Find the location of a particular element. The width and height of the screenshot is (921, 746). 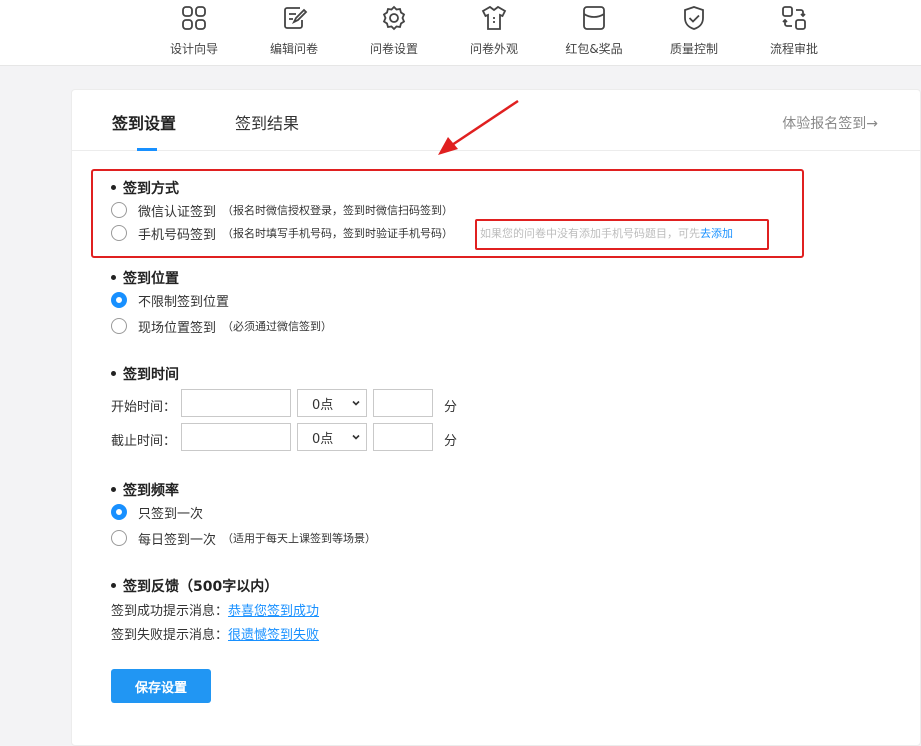

option-label: 现场位置签到 is located at coordinates (177, 328).